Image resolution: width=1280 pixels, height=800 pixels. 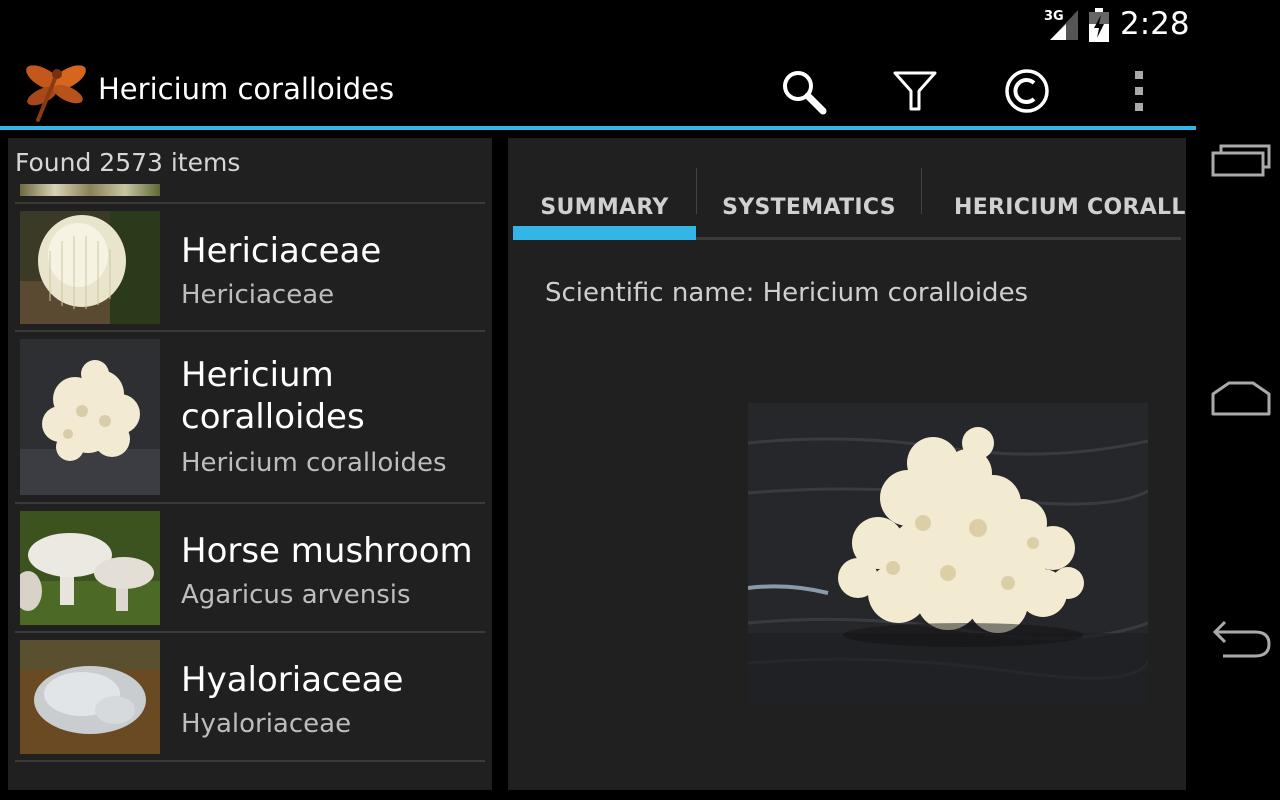 I want to click on copyright-icon, so click(x=1027, y=91).